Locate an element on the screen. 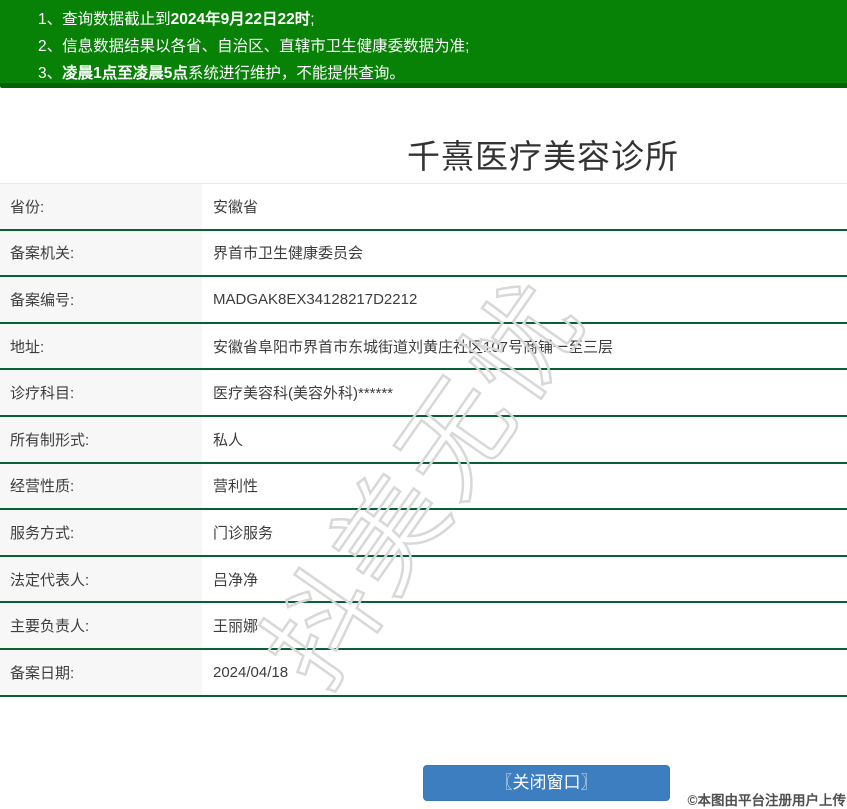 The width and height of the screenshot is (847, 809). notice-line-1: 1、查询数据截止到2024年9月22日22时; is located at coordinates (437, 19).